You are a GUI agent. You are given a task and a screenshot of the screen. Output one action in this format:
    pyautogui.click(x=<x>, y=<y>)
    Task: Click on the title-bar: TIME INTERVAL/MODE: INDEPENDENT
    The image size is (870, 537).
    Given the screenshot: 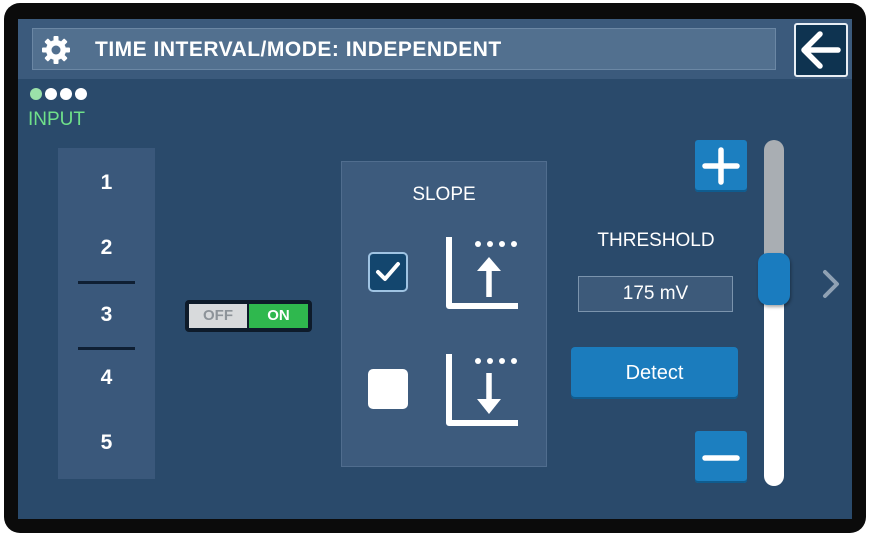 What is the action you would take?
    pyautogui.click(x=404, y=49)
    